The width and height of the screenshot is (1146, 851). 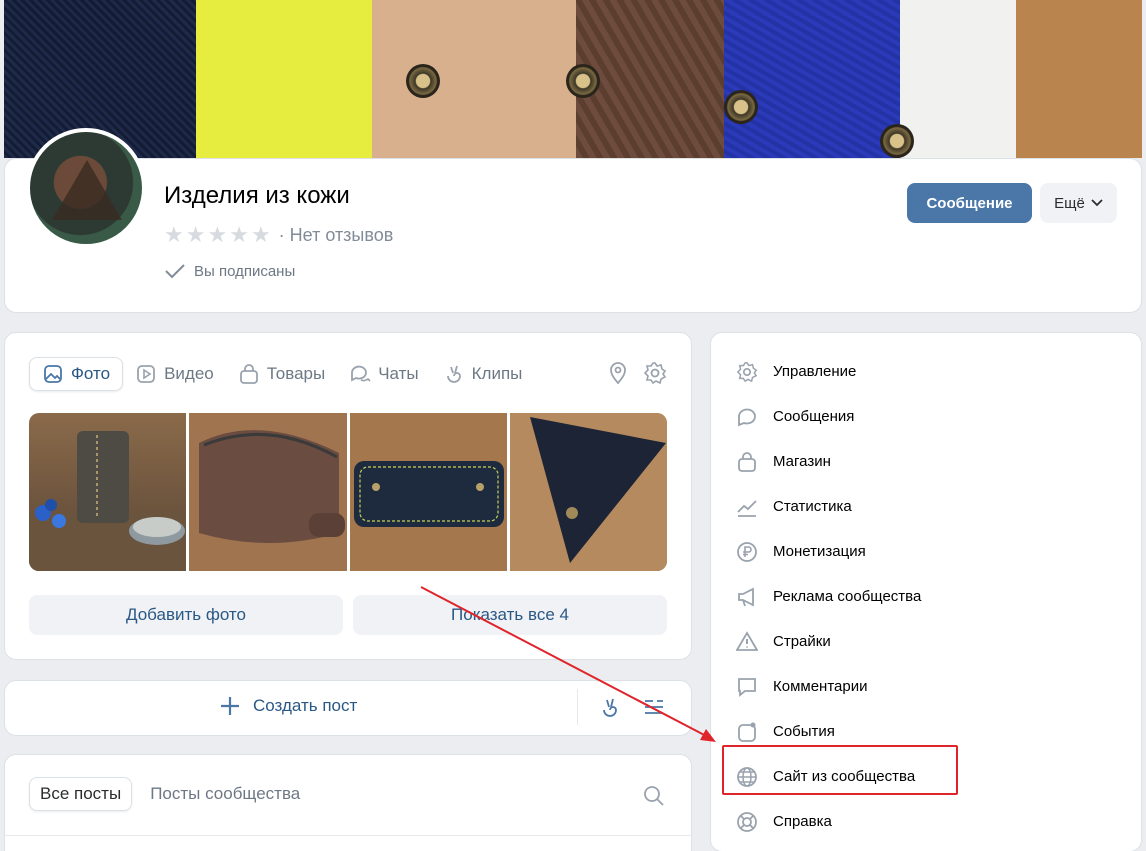 What do you see at coordinates (348, 615) in the screenshot?
I see `media-actions: Добавить фото Показать все 4` at bounding box center [348, 615].